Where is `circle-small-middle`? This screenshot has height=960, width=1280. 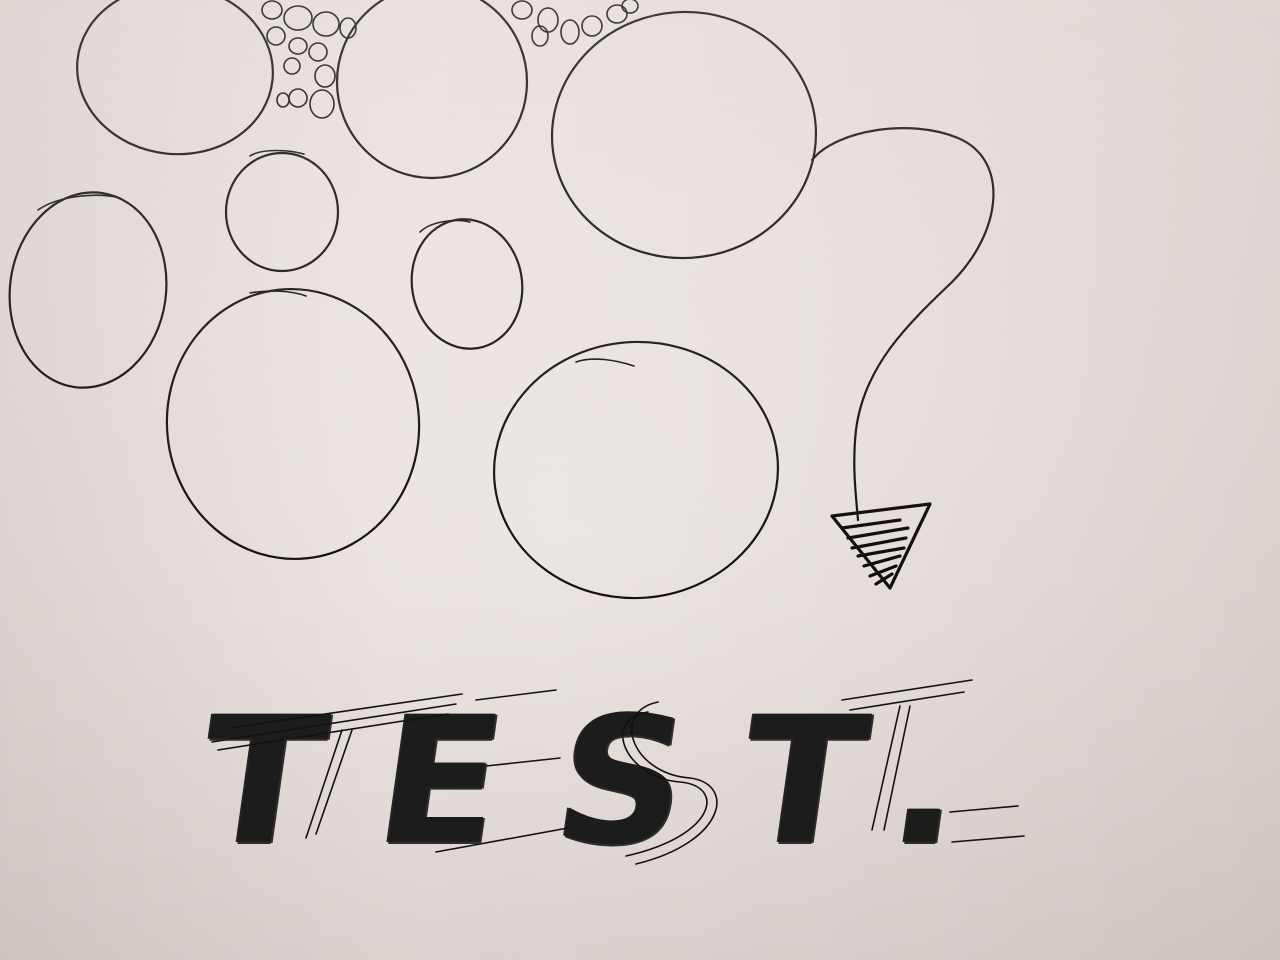 circle-small-middle is located at coordinates (467, 284).